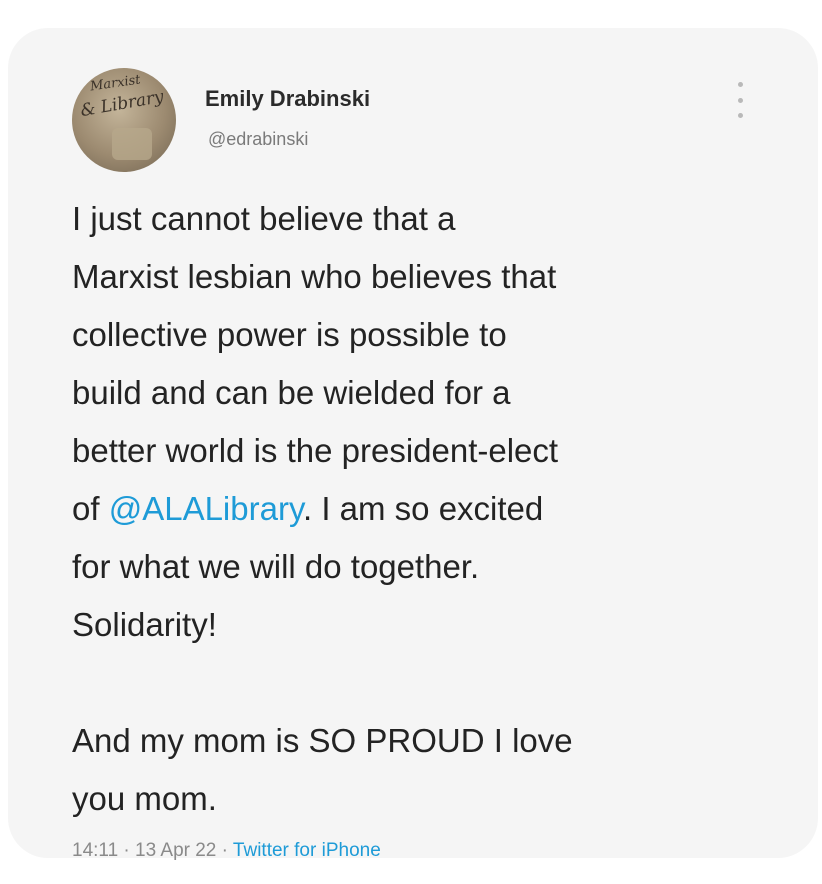 This screenshot has height=884, width=822. Describe the element at coordinates (289, 334) in the screenshot. I see `tweet-text-line: collective power is possible to` at that location.